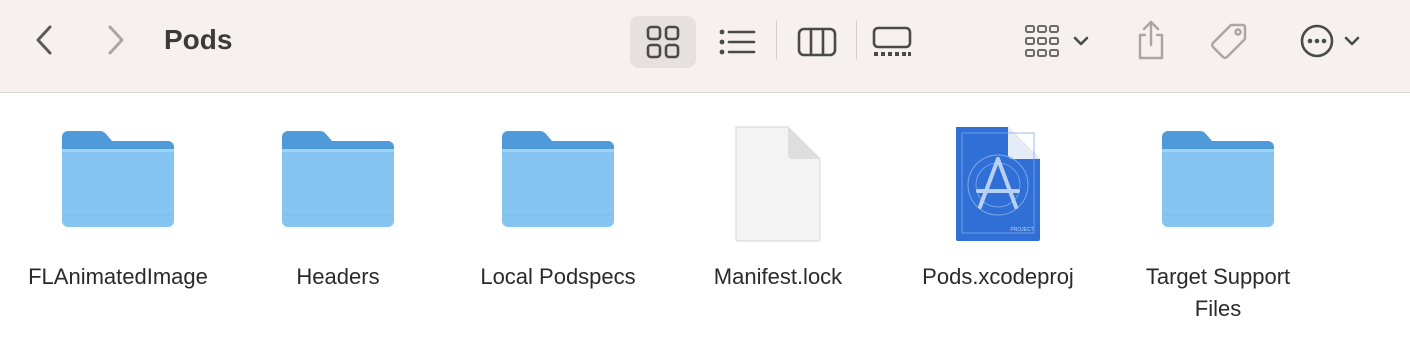 The image size is (1410, 356). I want to click on file-item-folder: Local Podspecs, so click(558, 224).